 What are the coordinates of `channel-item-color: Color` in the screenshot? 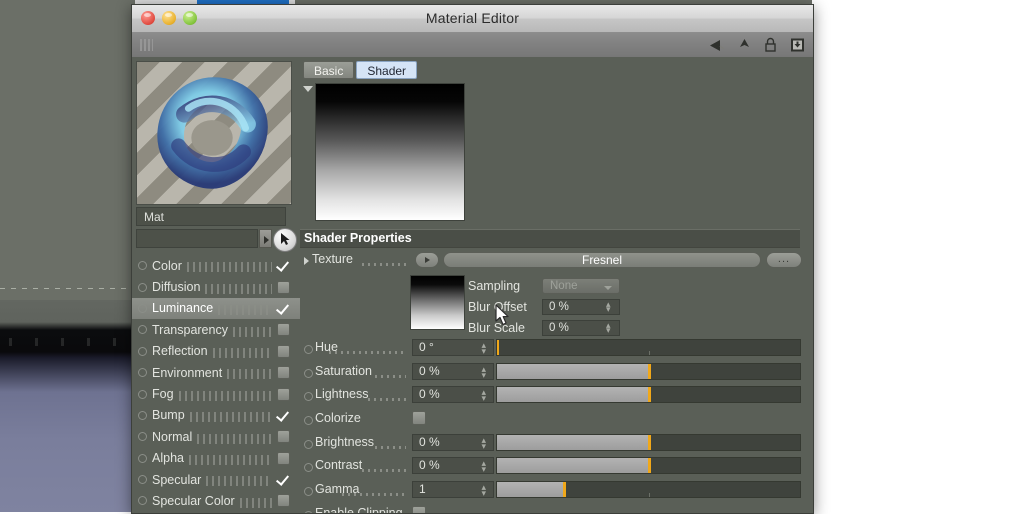 It's located at (216, 265).